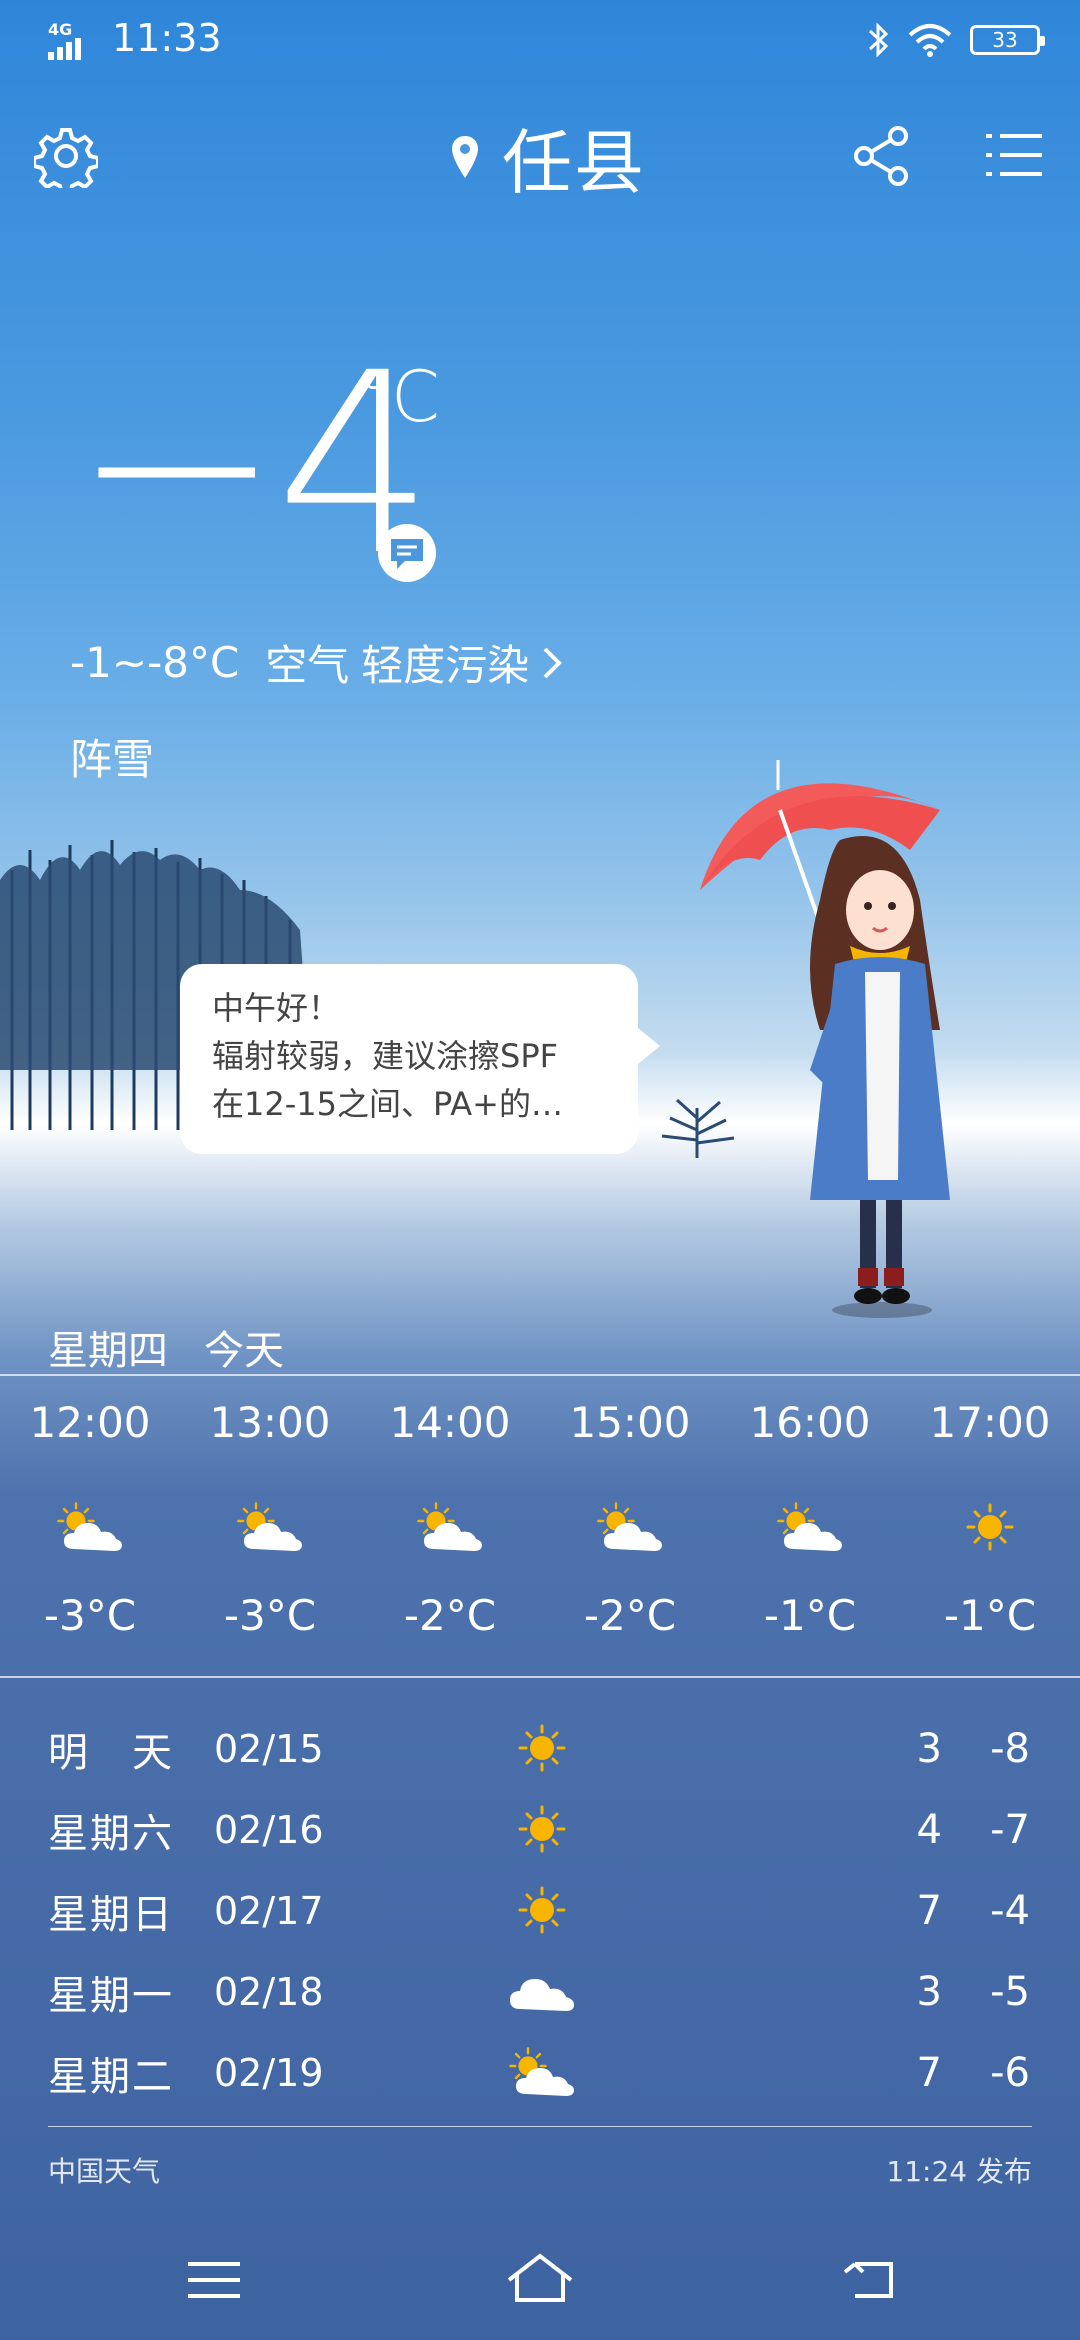 Image resolution: width=1080 pixels, height=2340 pixels. What do you see at coordinates (1010, 1829) in the screenshot?
I see `daily-low: -7` at bounding box center [1010, 1829].